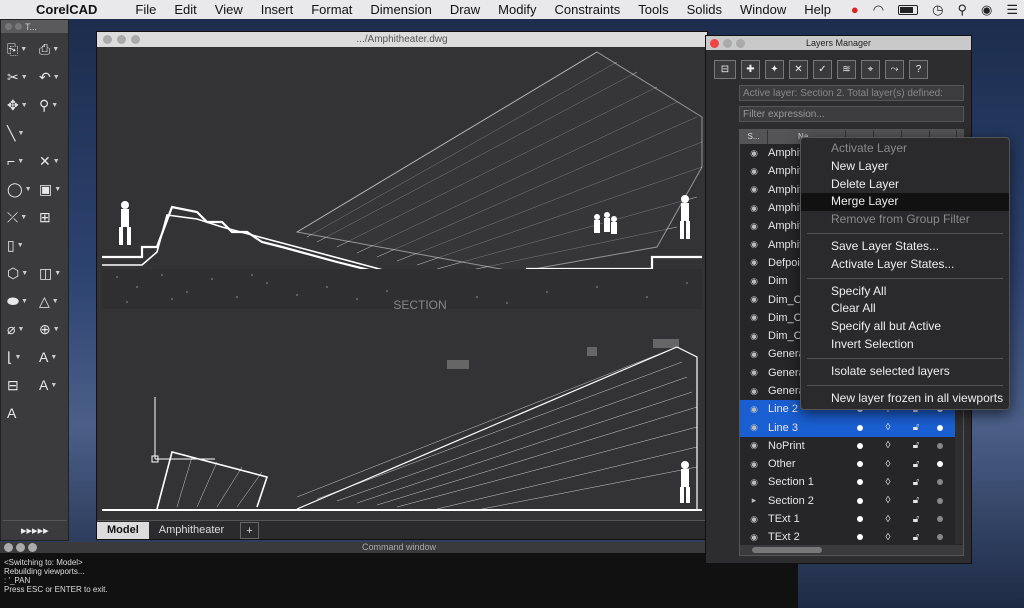 This screenshot has height=608, width=1024. What do you see at coordinates (822, 69) in the screenshot?
I see `set-current-icon: ✓` at bounding box center [822, 69].